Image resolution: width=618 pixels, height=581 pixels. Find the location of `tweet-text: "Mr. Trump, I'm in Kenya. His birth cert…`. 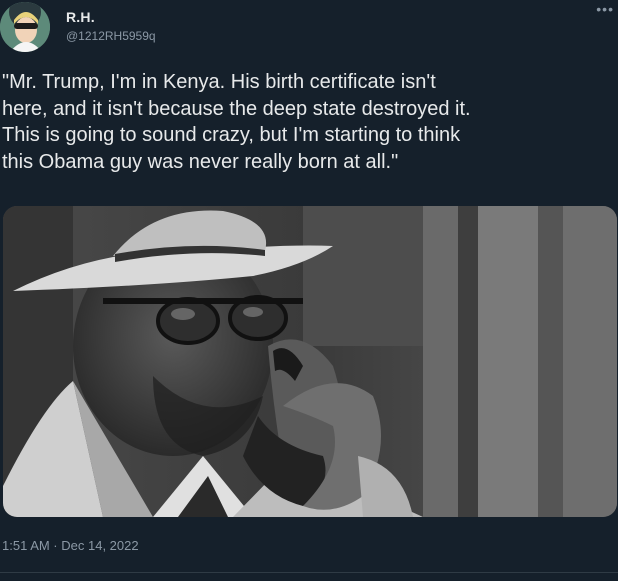

tweet-text: "Mr. Trump, I'm in Kenya. His birth cert… is located at coordinates (236, 122).